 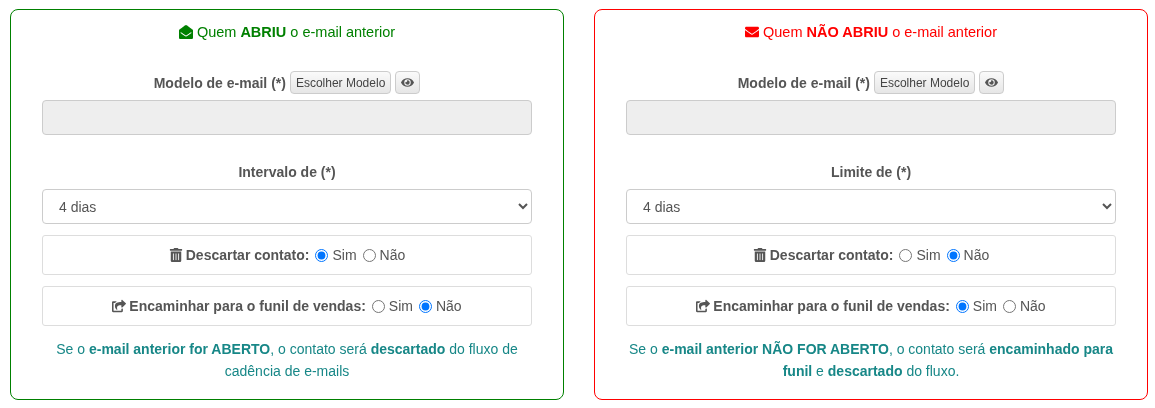 I want to click on field-label: Intervalo de (*), so click(x=287, y=172).